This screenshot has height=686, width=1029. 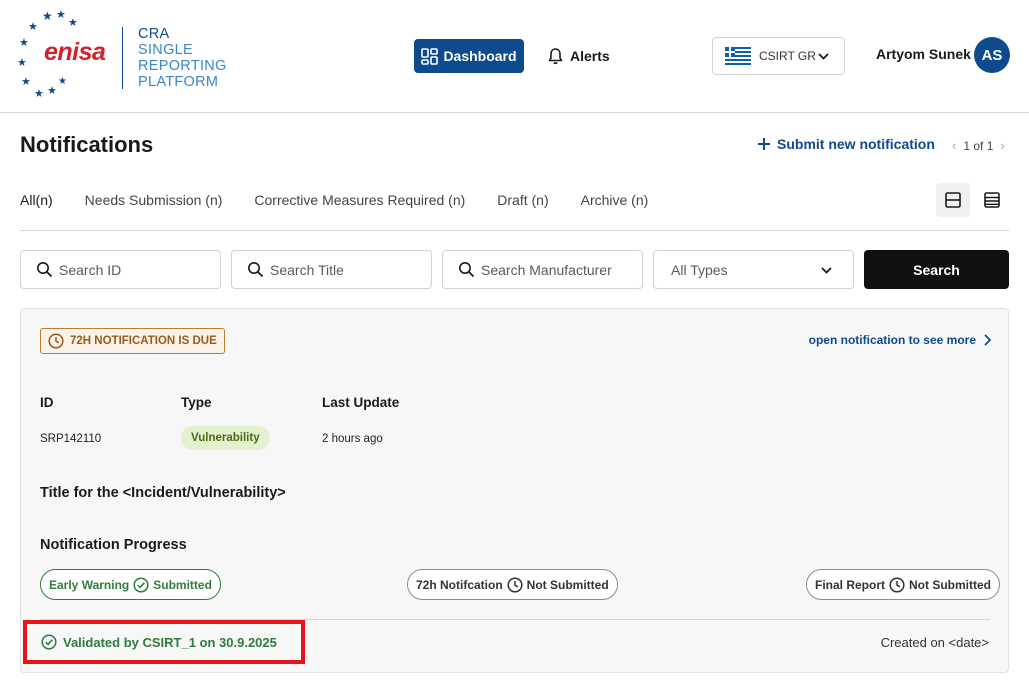 What do you see at coordinates (359, 200) in the screenshot?
I see `tab-corrective-measures: Corrective Measures Required (n)` at bounding box center [359, 200].